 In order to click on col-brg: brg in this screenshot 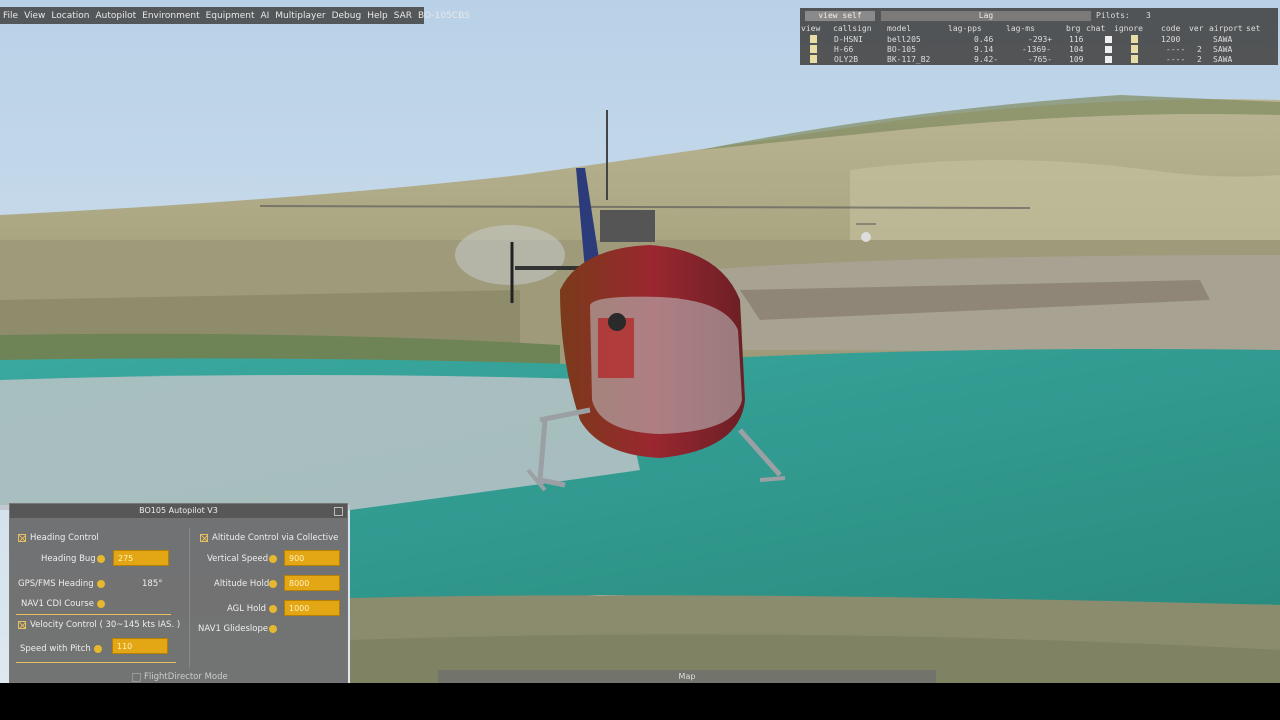, I will do `click(1073, 28)`.